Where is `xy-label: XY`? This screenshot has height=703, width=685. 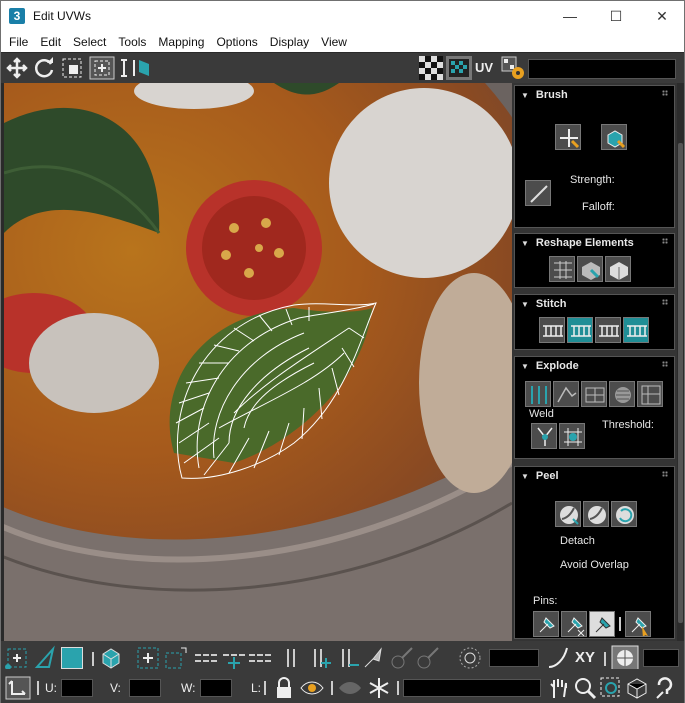
xy-label: XY is located at coordinates (585, 661).